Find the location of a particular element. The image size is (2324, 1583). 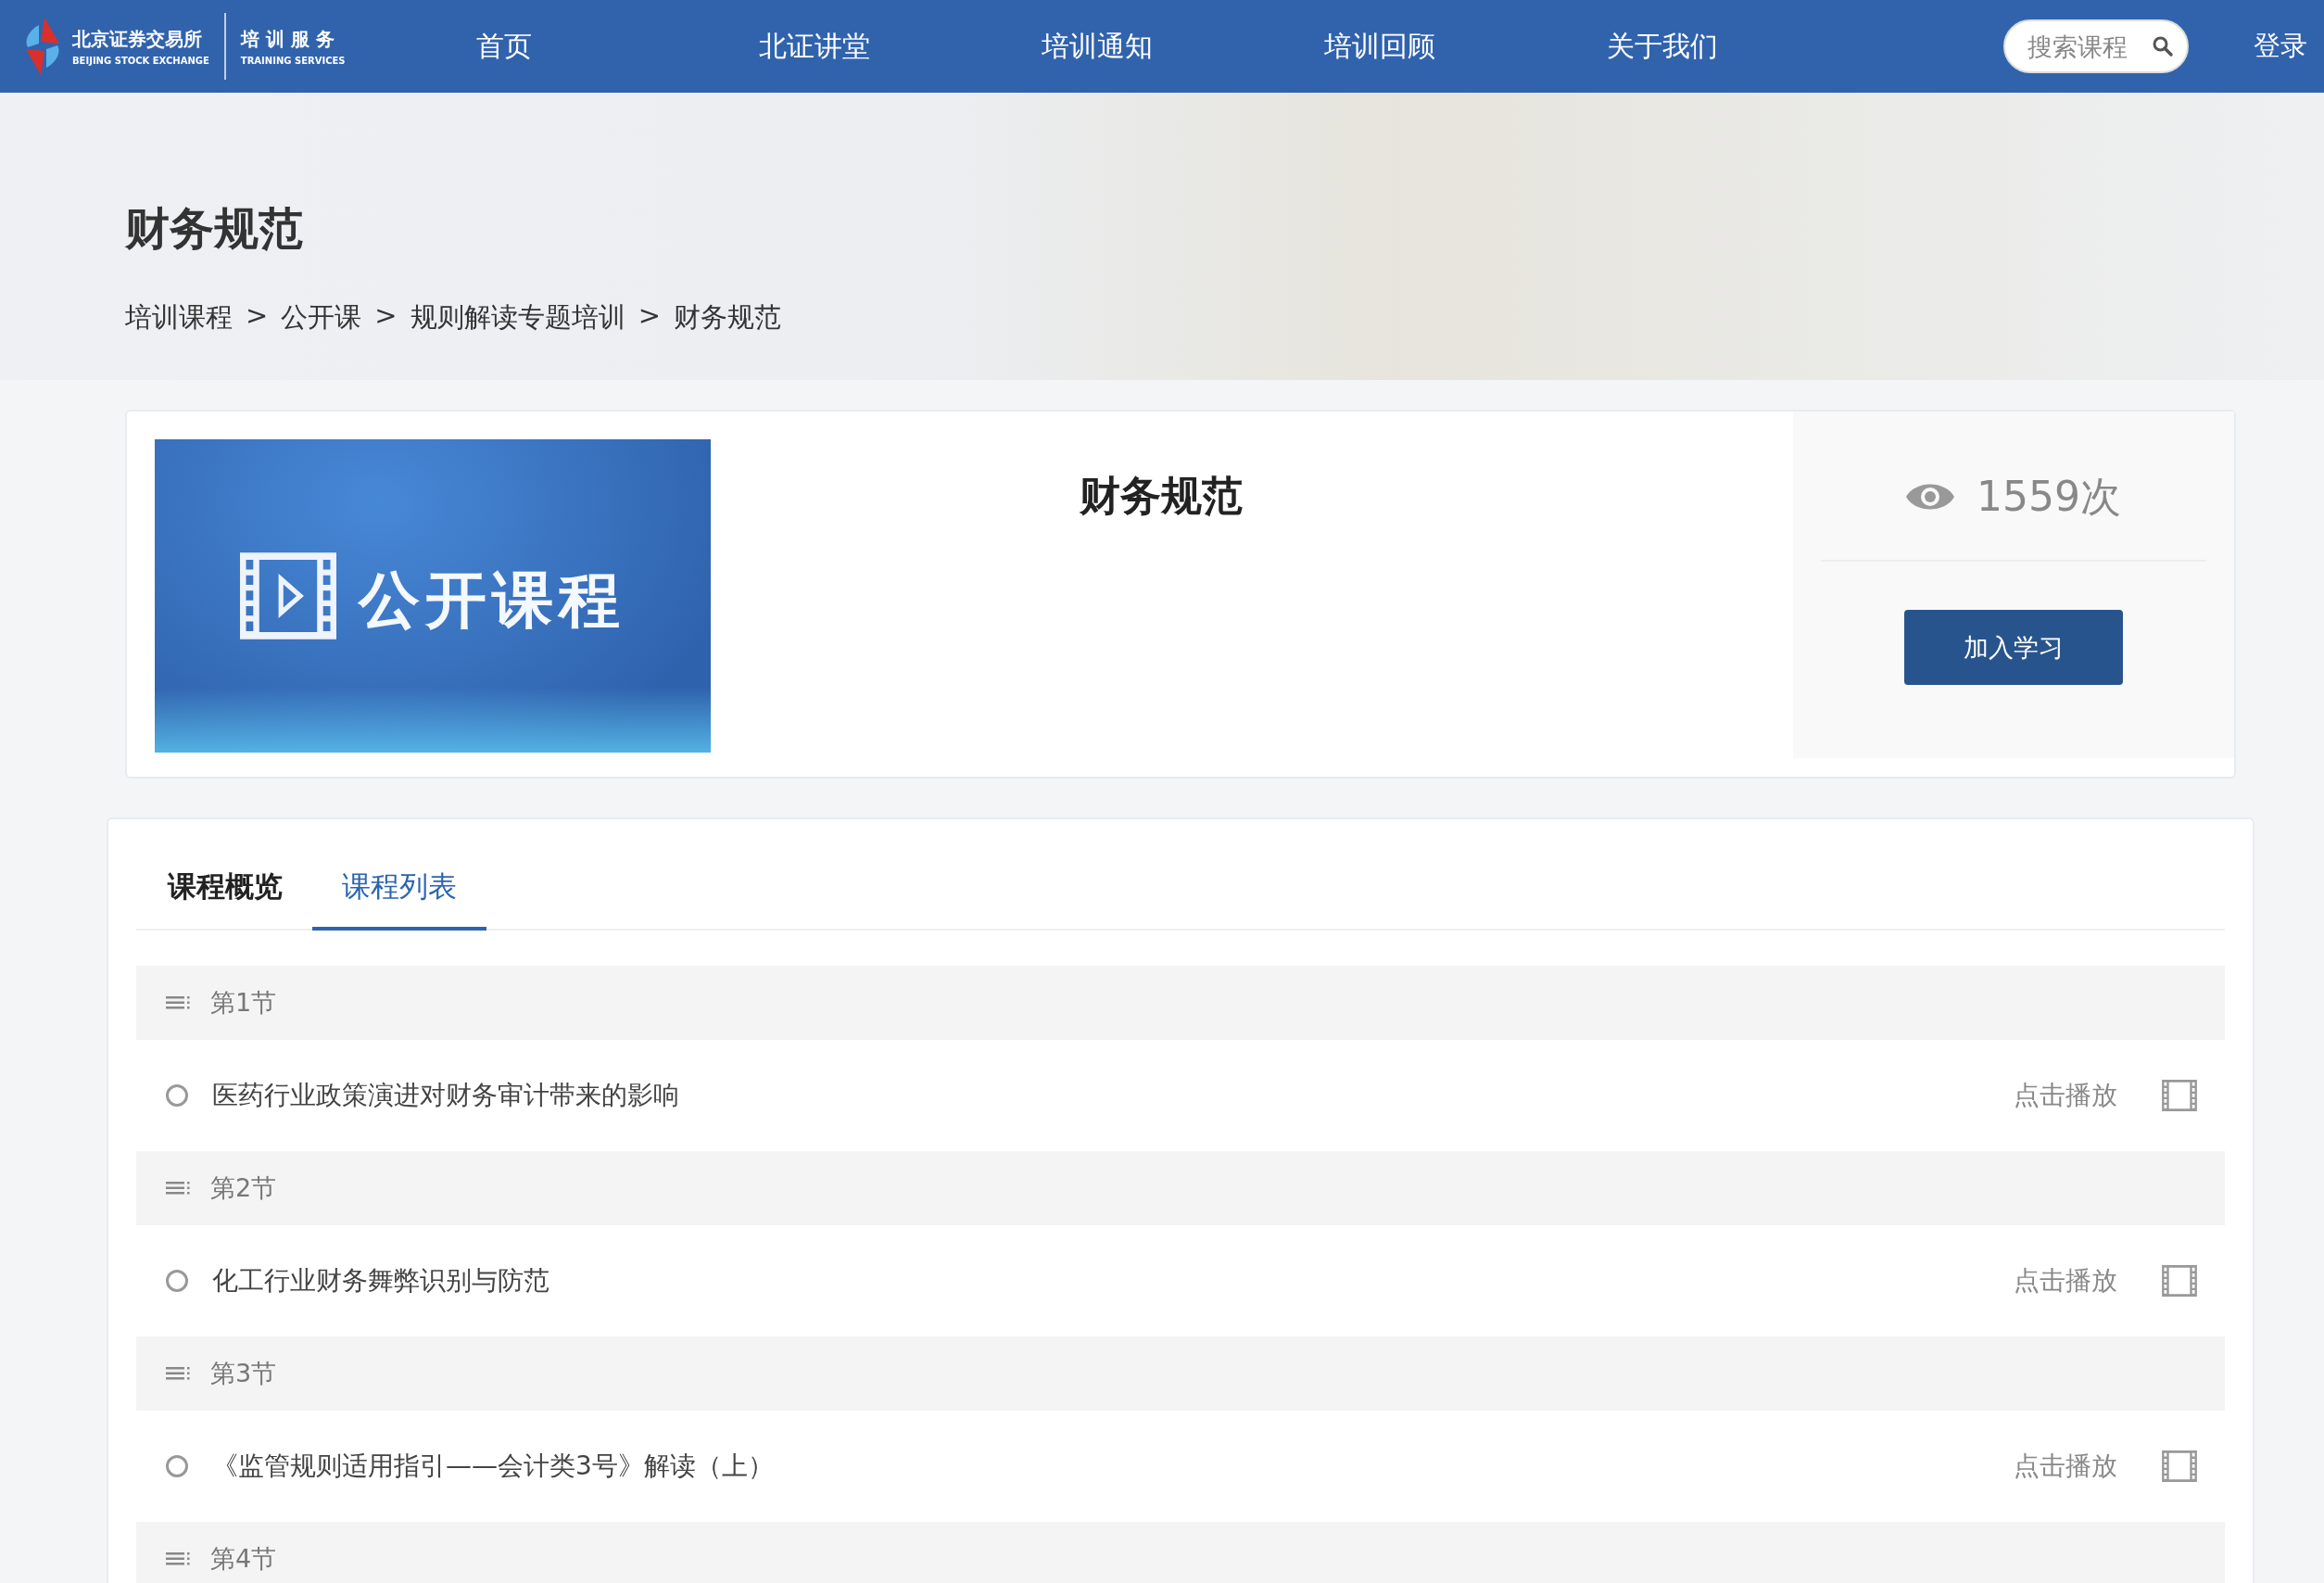

view-count: 1559次 is located at coordinates (2049, 496).